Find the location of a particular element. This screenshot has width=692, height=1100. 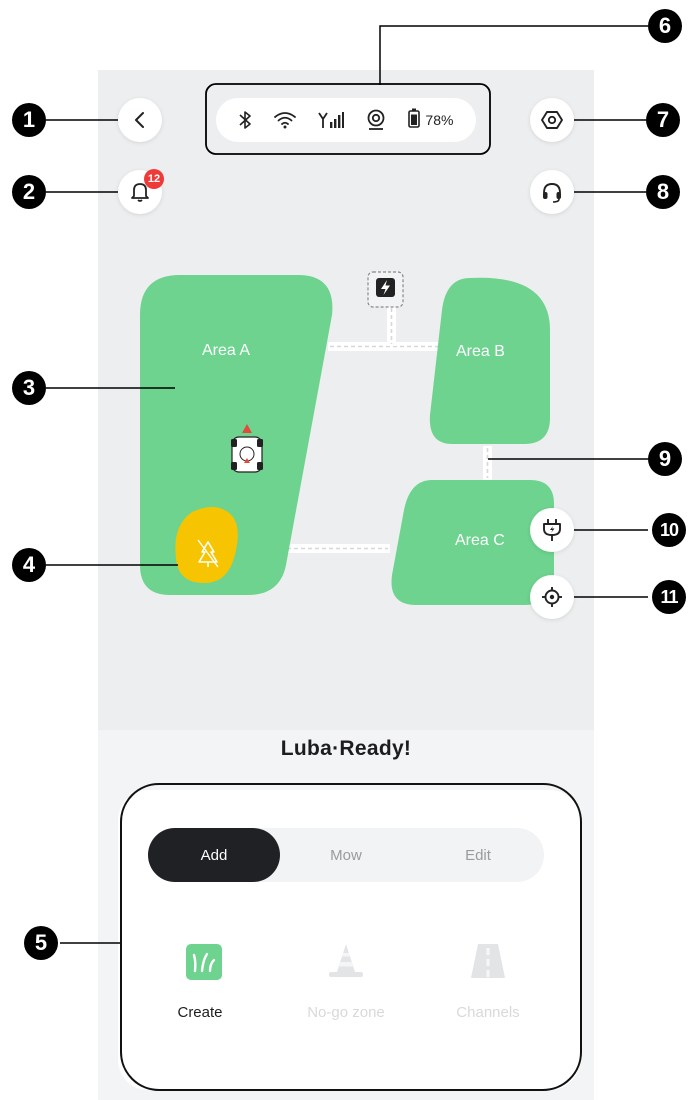

support-button is located at coordinates (552, 192).